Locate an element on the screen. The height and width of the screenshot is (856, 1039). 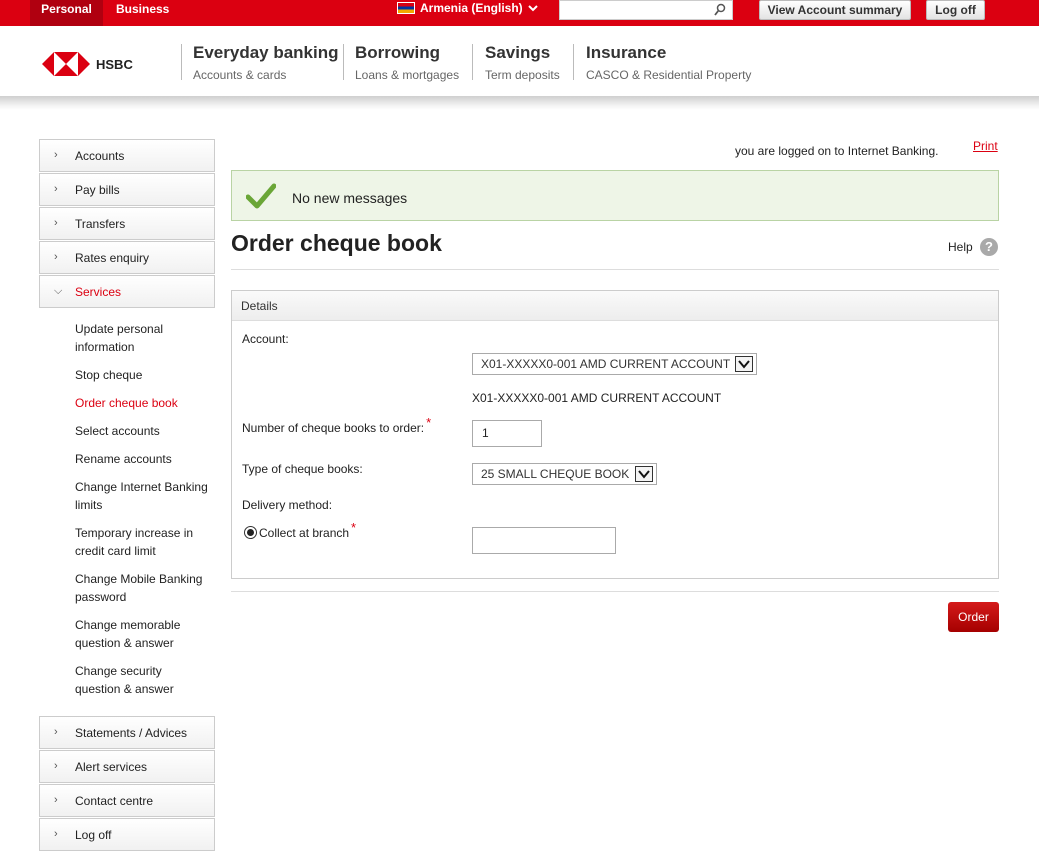
nav-title: Borrowing is located at coordinates (397, 52).